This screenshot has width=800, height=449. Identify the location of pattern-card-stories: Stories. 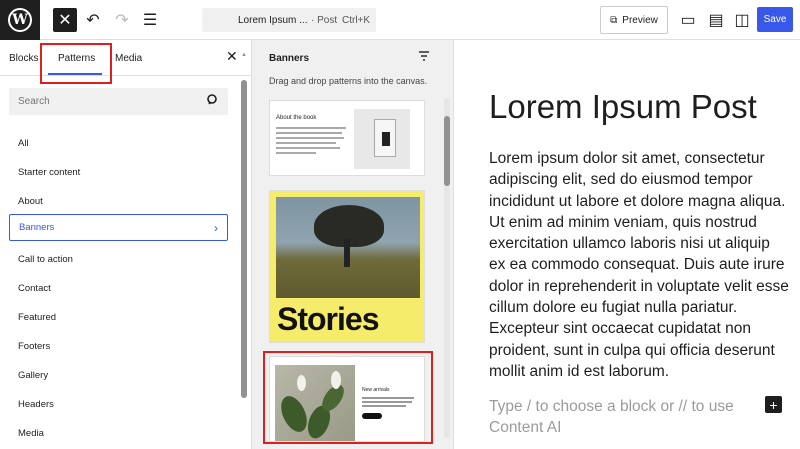
(347, 266).